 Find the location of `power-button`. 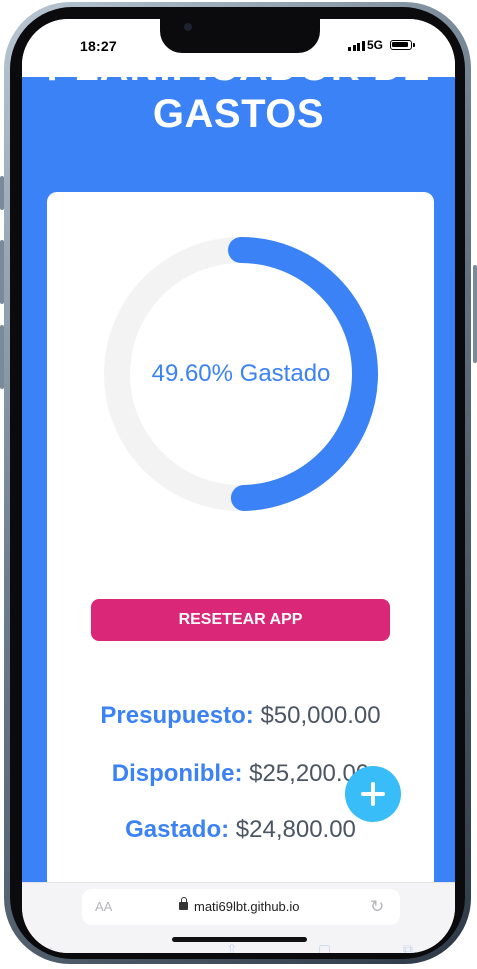

power-button is located at coordinates (475, 314).